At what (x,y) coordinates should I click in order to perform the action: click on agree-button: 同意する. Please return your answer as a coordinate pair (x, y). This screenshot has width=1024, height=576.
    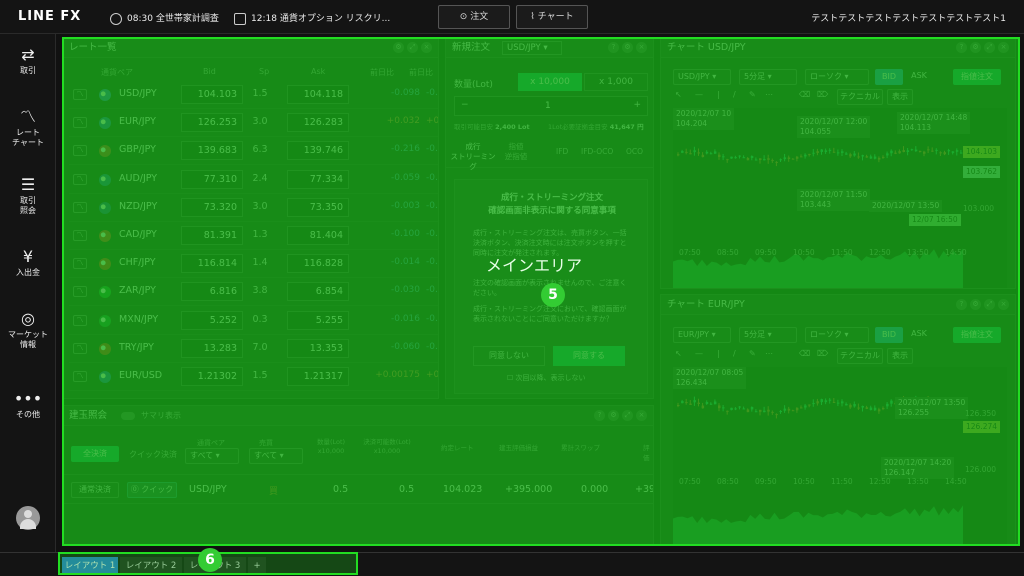
    Looking at the image, I should click on (589, 356).